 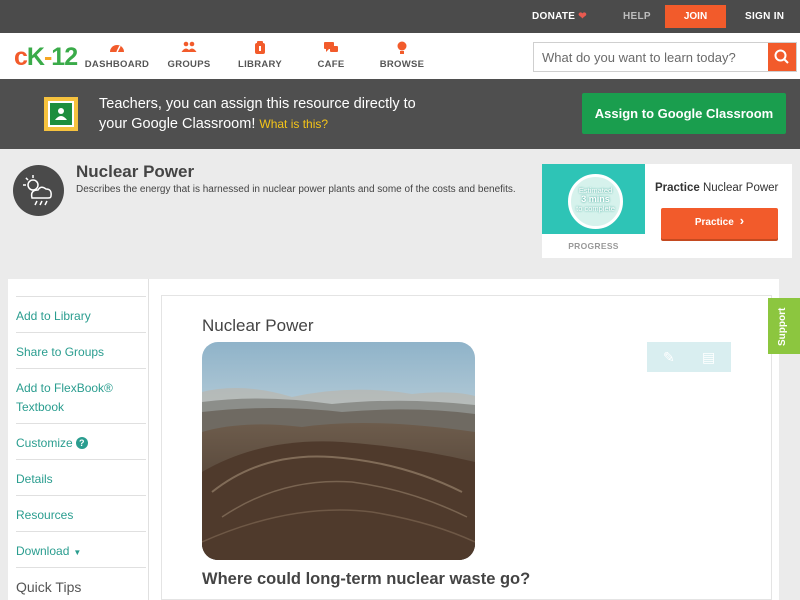 I want to click on practice-button: Practice ›, so click(x=719, y=223).